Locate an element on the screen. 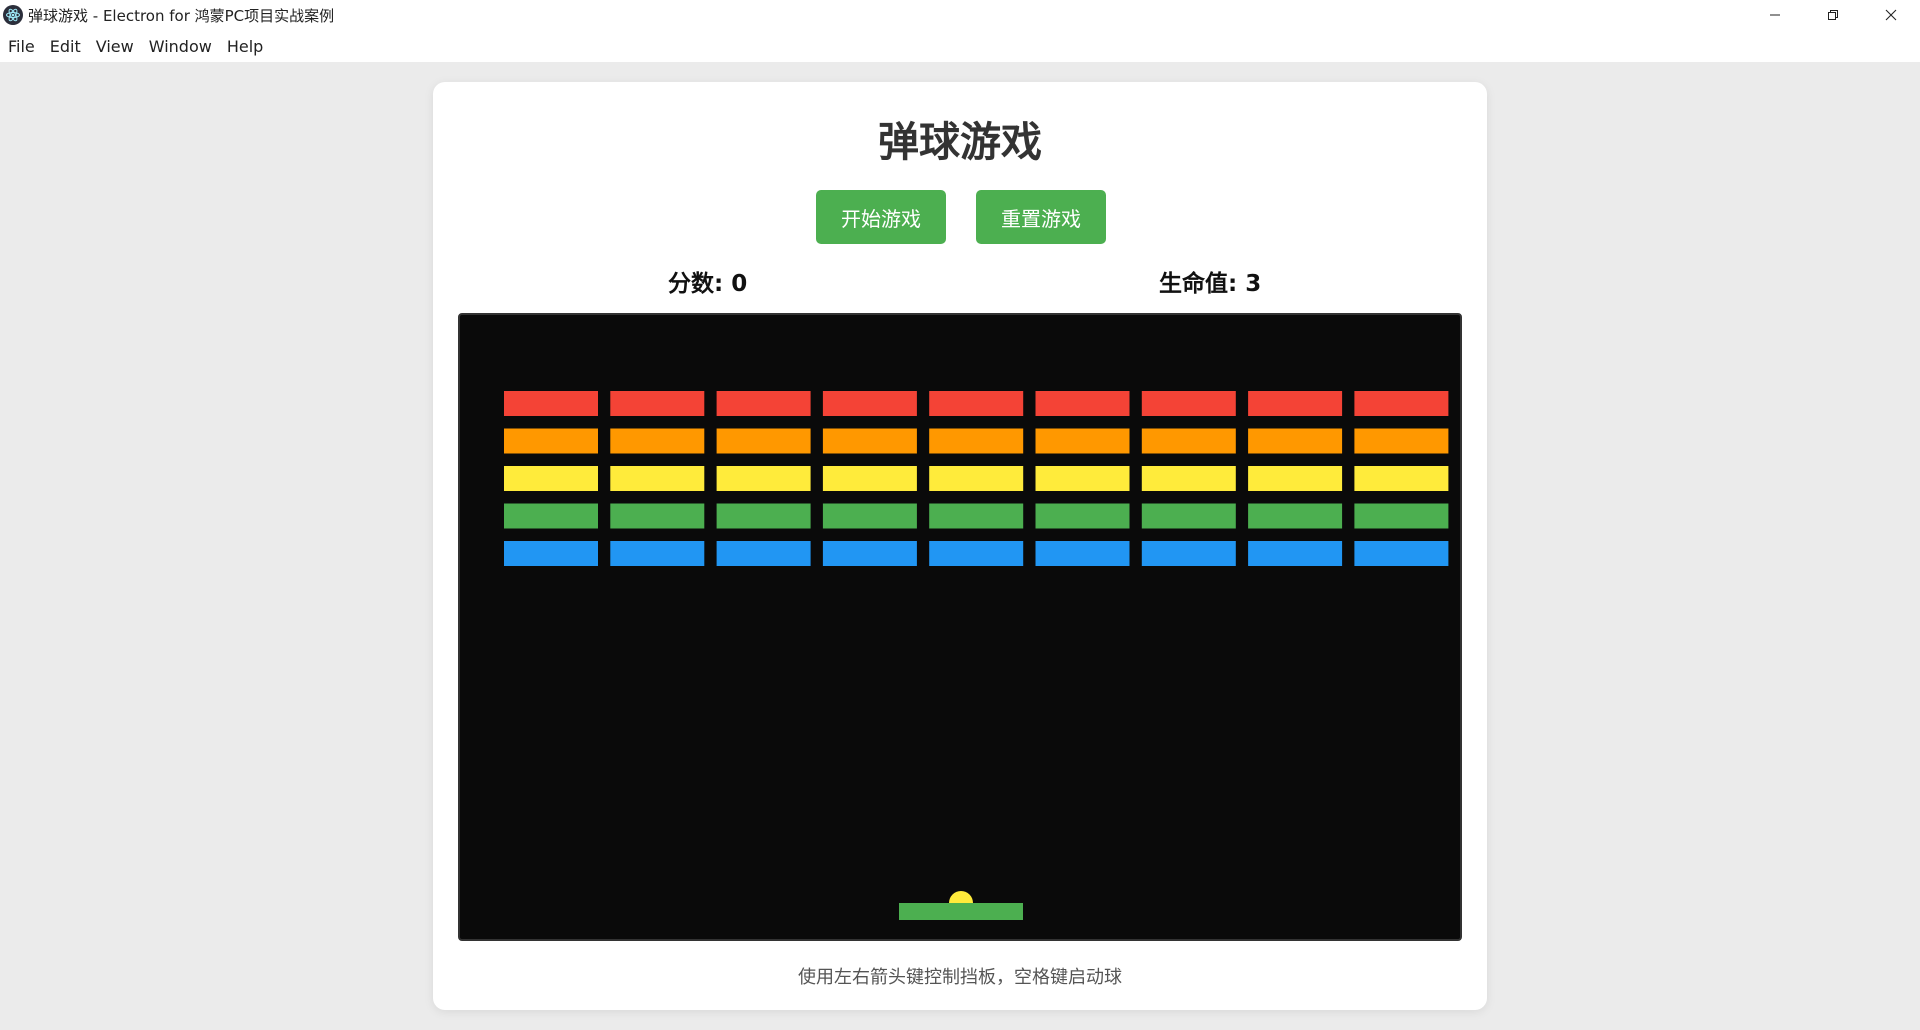 The image size is (1920, 1030). menu-help: Help is located at coordinates (245, 46).